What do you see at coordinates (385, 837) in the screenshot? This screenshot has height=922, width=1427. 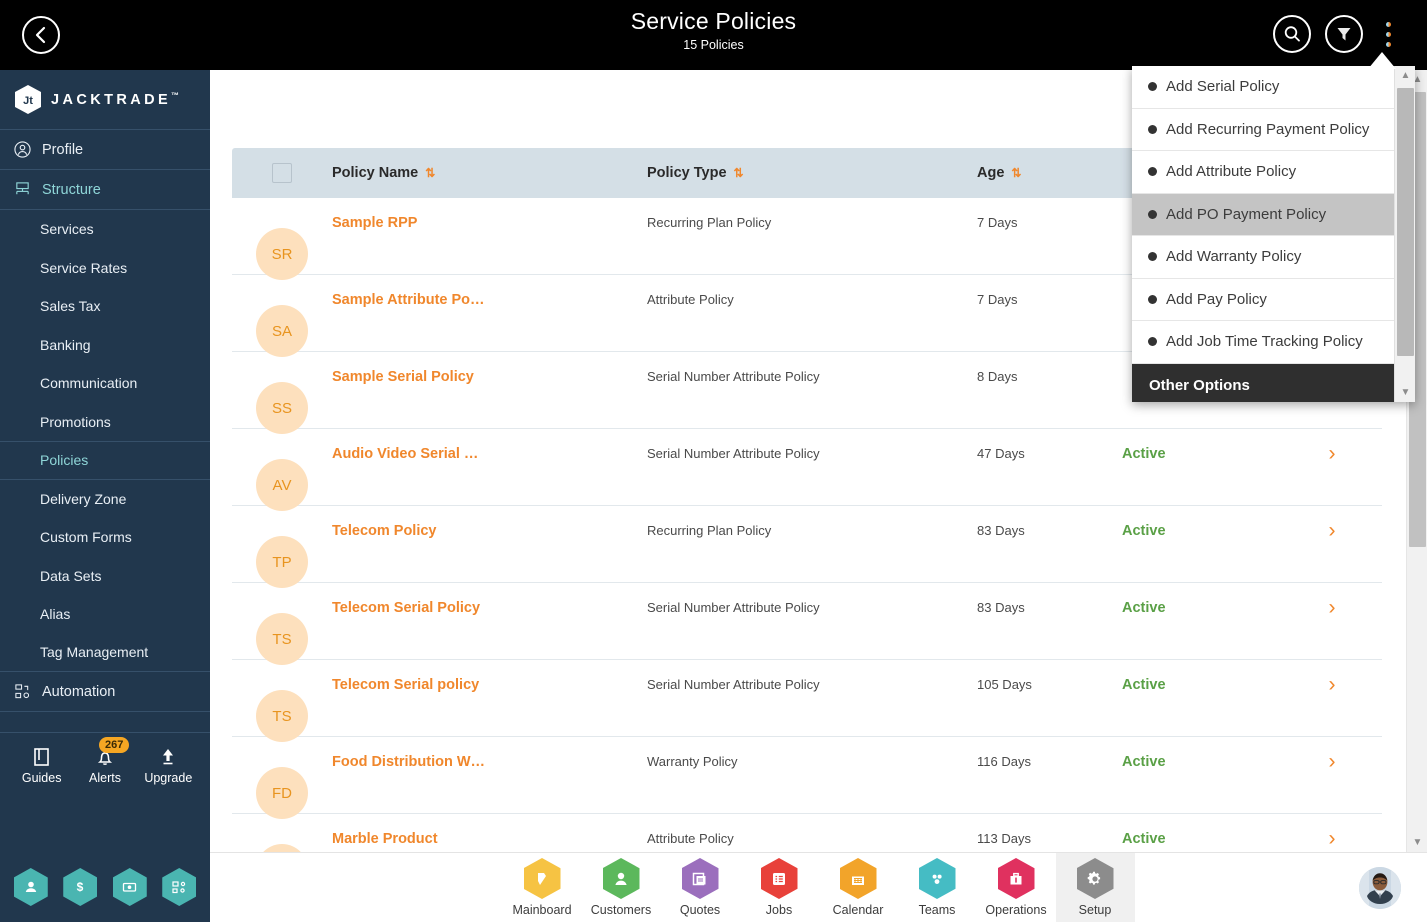 I see `policy-name-link: Marble Product` at bounding box center [385, 837].